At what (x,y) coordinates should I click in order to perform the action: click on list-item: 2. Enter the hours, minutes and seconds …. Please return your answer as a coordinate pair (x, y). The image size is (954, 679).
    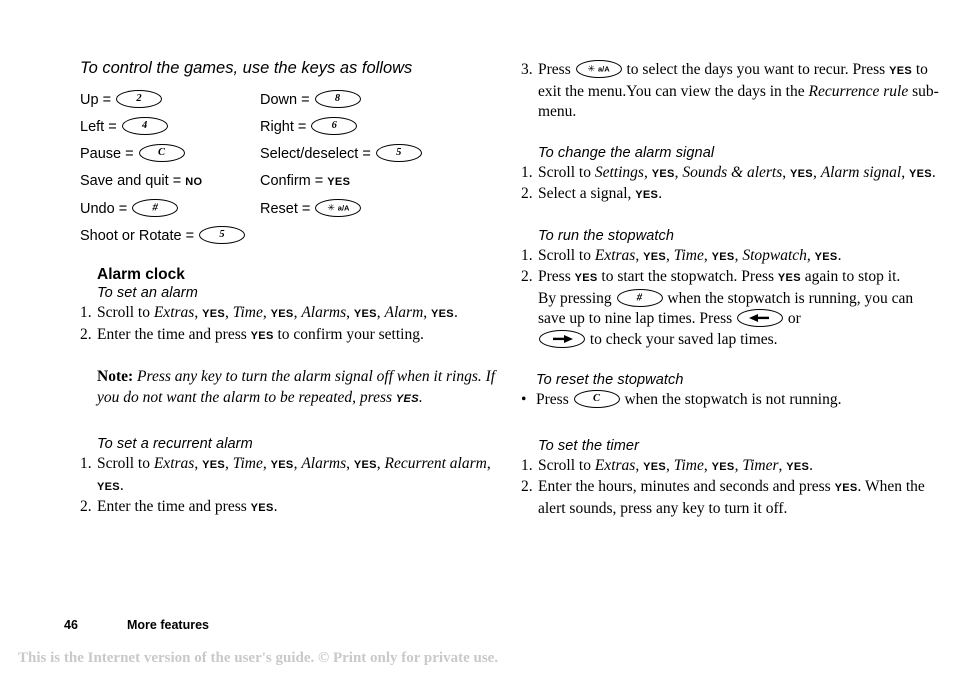
    Looking at the image, I should click on (731, 498).